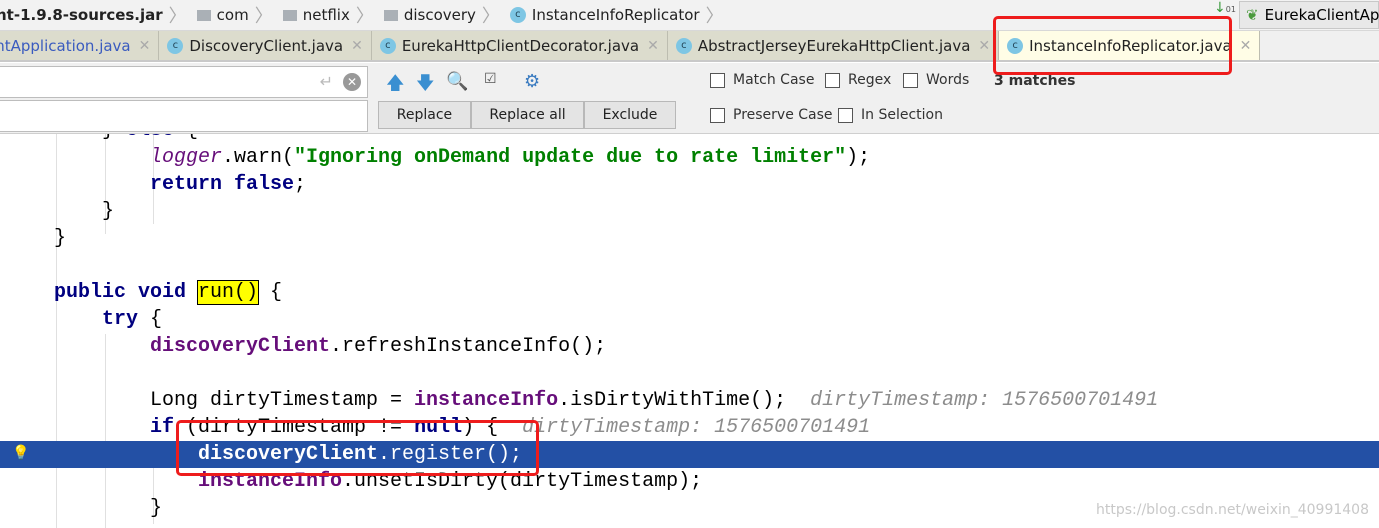  What do you see at coordinates (1232, 510) in the screenshot?
I see `watermark: https://blog.csdn.net/weixin_40991408` at bounding box center [1232, 510].